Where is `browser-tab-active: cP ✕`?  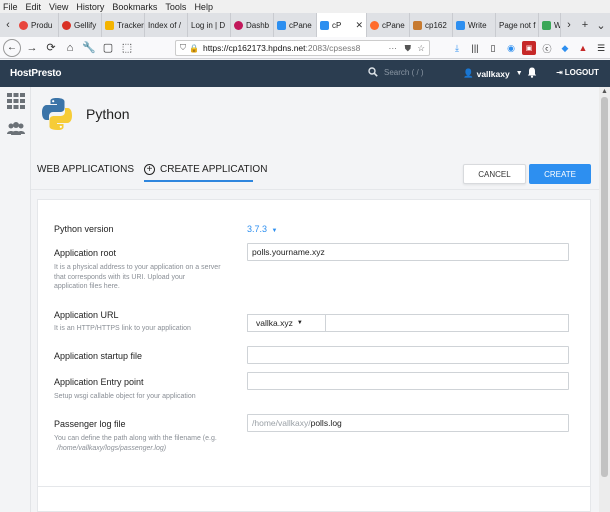
browser-tab-active: cP ✕ is located at coordinates (342, 25).